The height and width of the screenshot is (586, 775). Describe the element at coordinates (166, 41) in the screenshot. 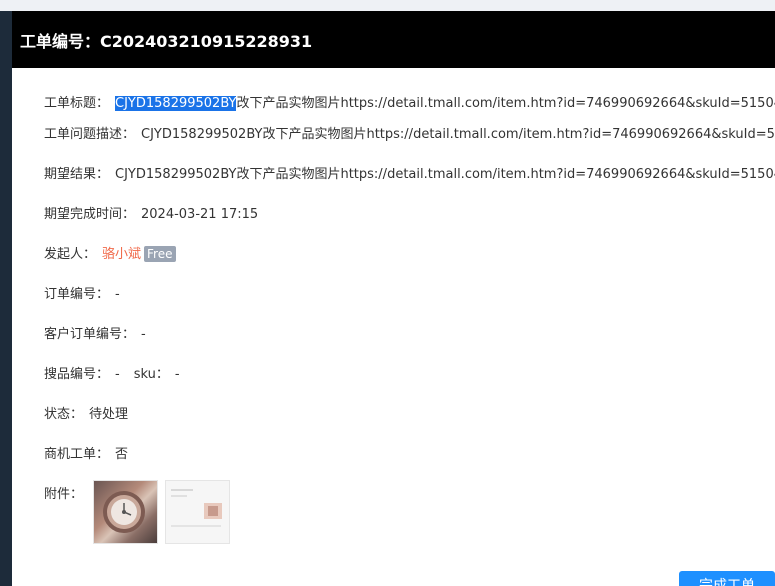

I see `ticket-number-title: 工单编号：C202403210915228931` at that location.